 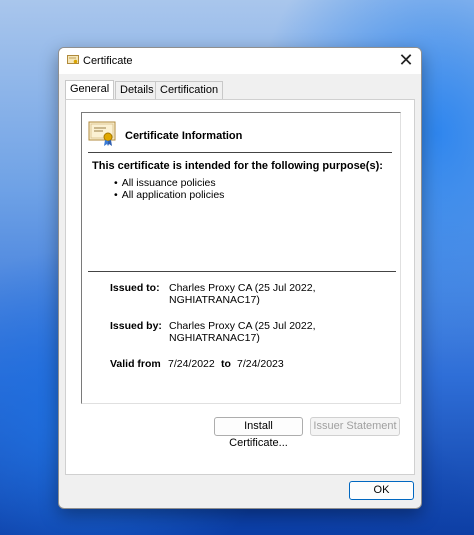 What do you see at coordinates (108, 61) in the screenshot?
I see `window-title: Certificate` at bounding box center [108, 61].